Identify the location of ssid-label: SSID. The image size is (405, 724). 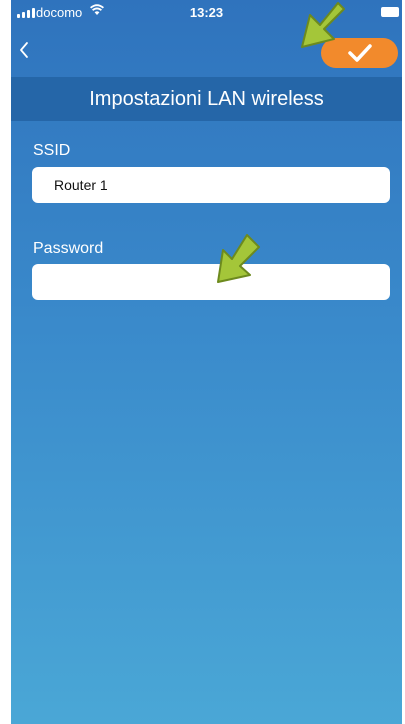
(52, 150).